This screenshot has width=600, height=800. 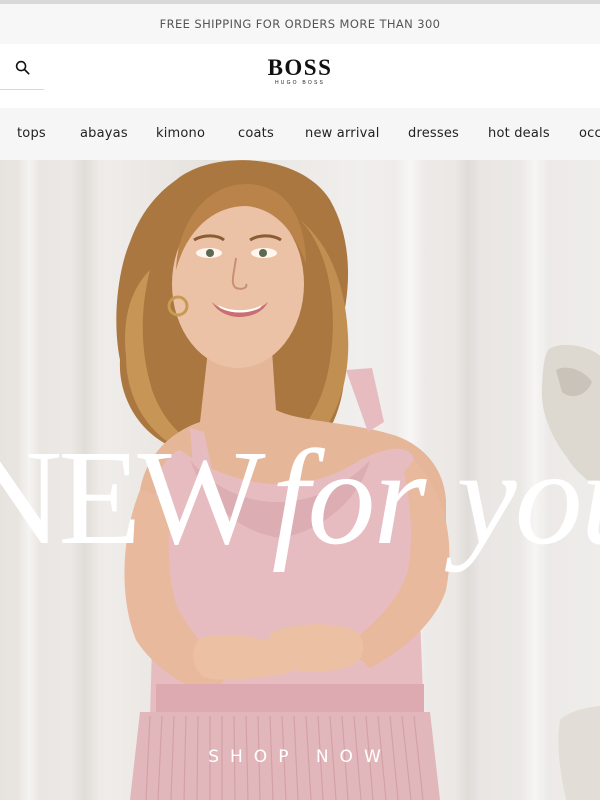 I want to click on nav-item-occasion: occ, so click(x=589, y=133).